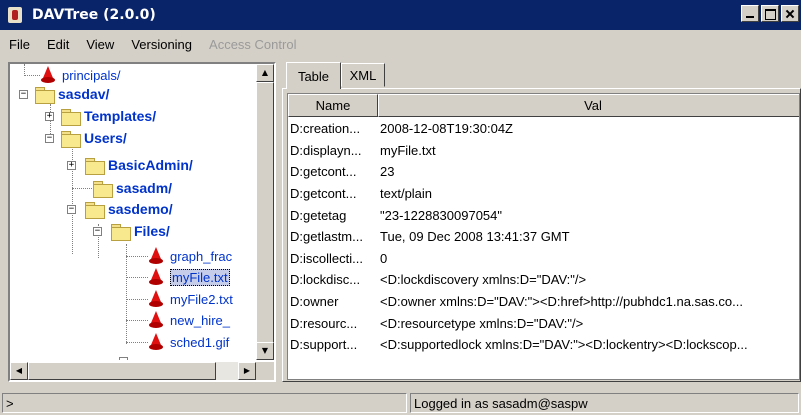 The image size is (801, 415). What do you see at coordinates (265, 371) in the screenshot?
I see `scrollbar-corner` at bounding box center [265, 371].